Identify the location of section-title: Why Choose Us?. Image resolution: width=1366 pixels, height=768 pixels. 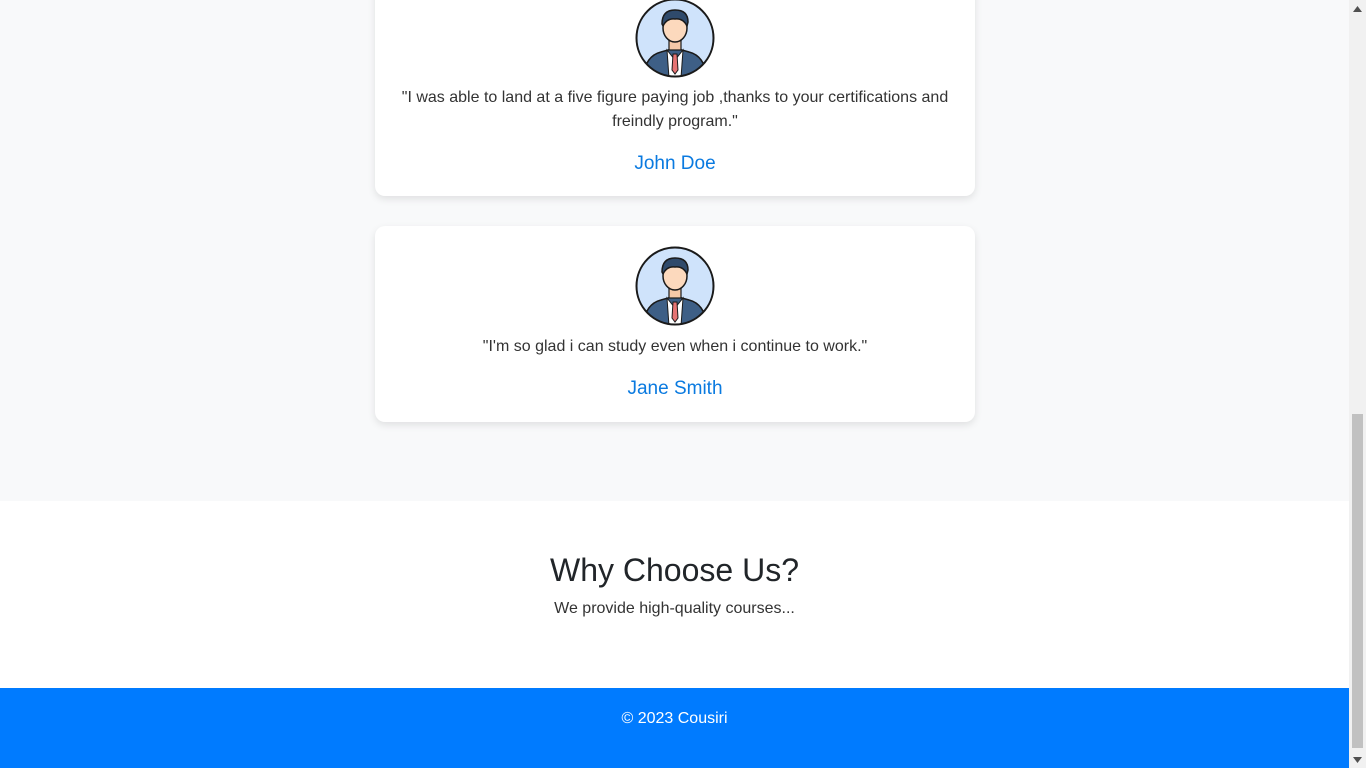
(674, 570).